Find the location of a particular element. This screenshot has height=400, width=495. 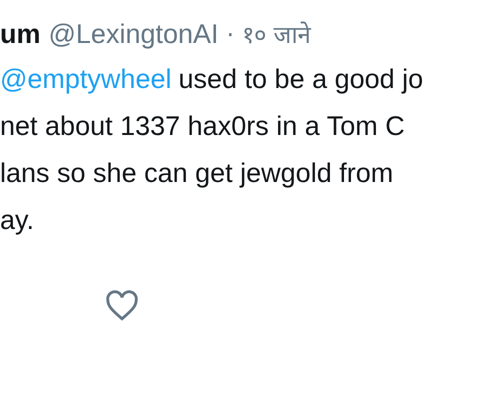

tweet-time: · १० जाने is located at coordinates (268, 35).